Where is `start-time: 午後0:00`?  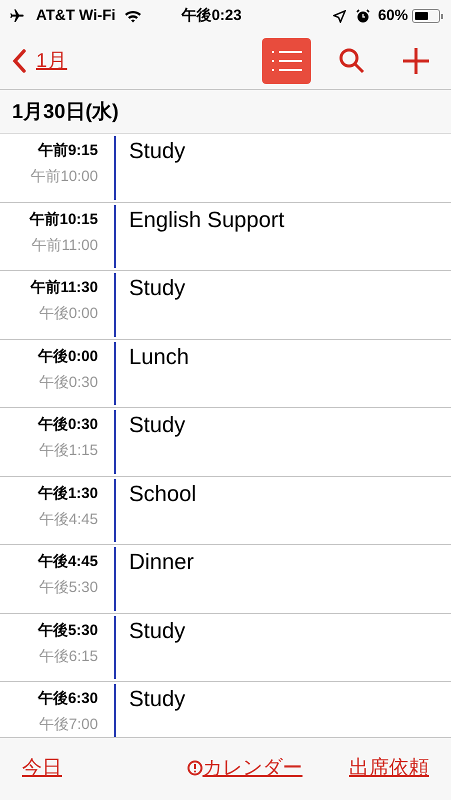 start-time: 午後0:00 is located at coordinates (68, 356).